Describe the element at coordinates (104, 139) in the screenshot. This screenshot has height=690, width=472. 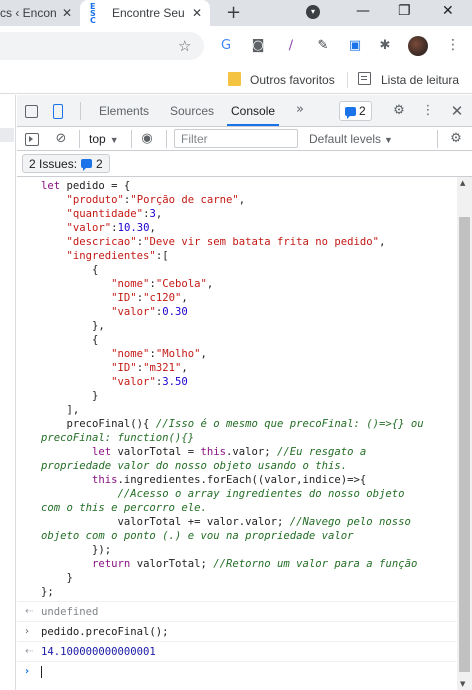
I see `context-selector: top ▼` at that location.